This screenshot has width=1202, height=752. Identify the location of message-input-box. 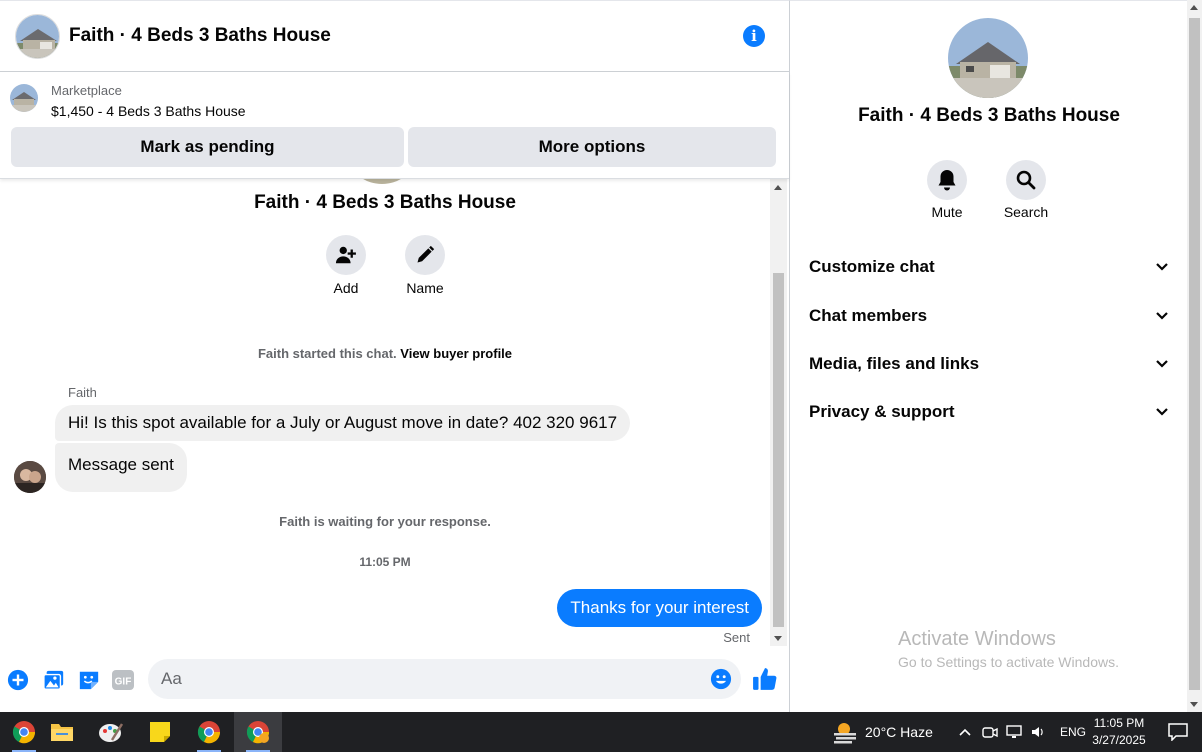
(444, 679).